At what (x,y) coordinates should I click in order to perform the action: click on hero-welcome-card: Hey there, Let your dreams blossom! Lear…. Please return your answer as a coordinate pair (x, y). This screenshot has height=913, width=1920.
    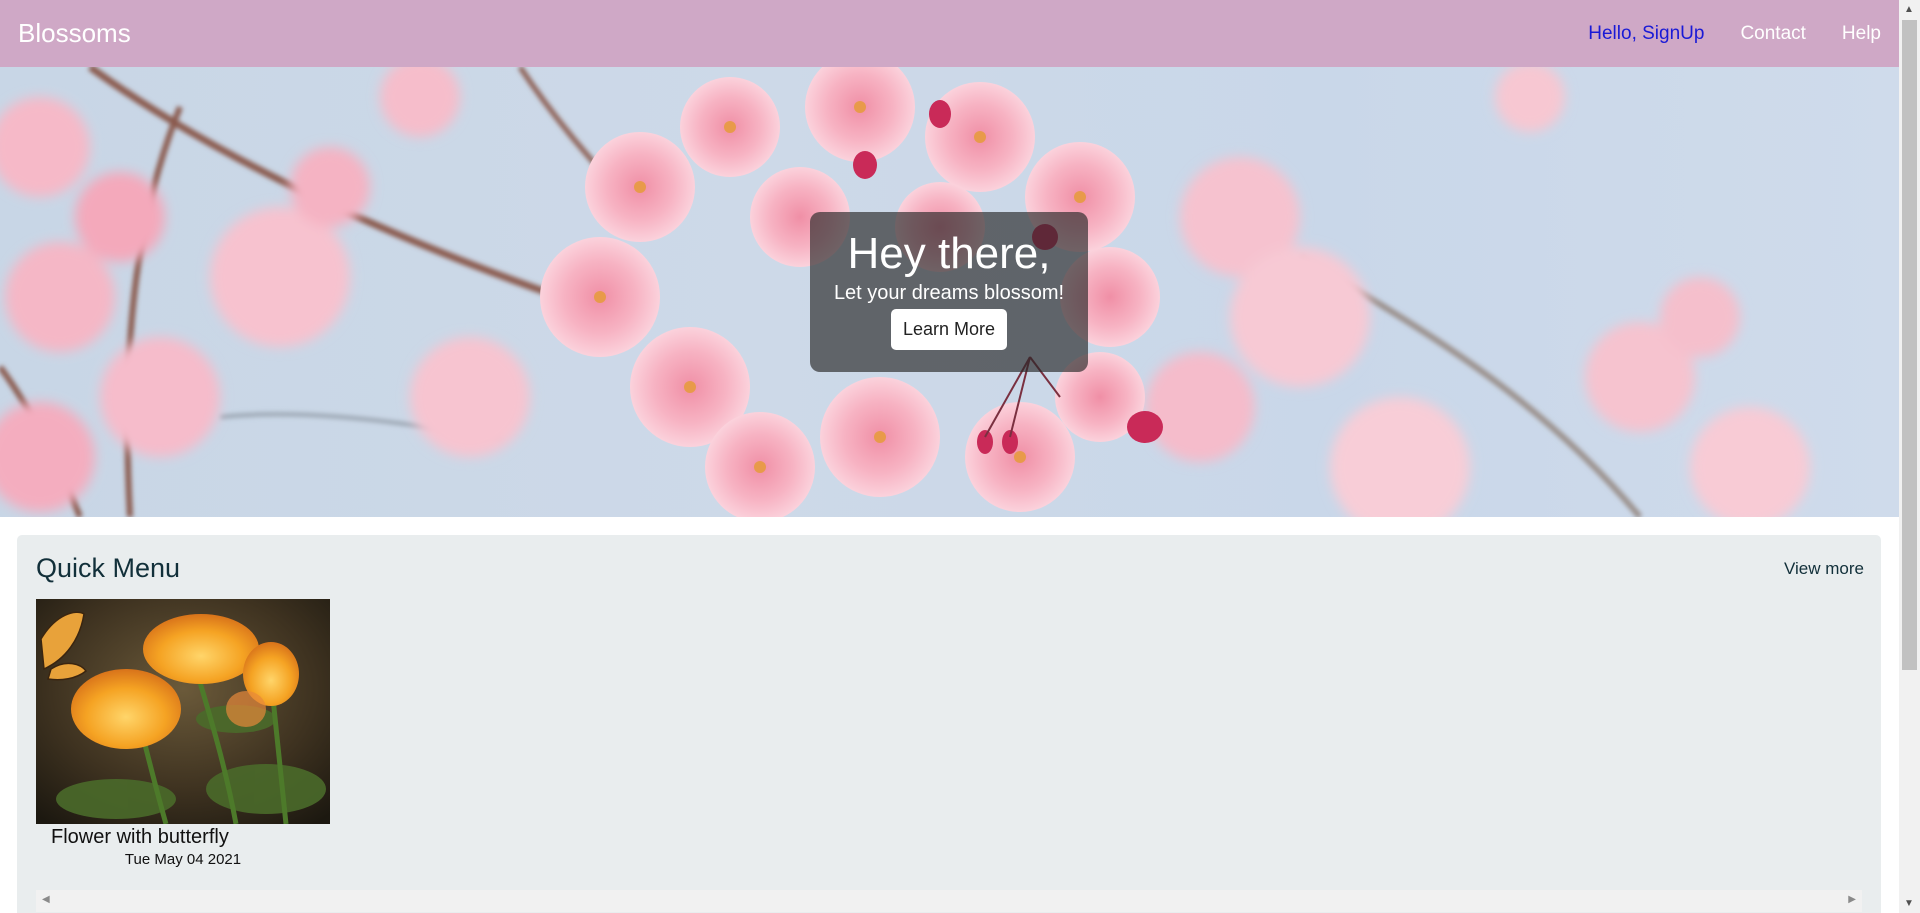
    Looking at the image, I should click on (949, 292).